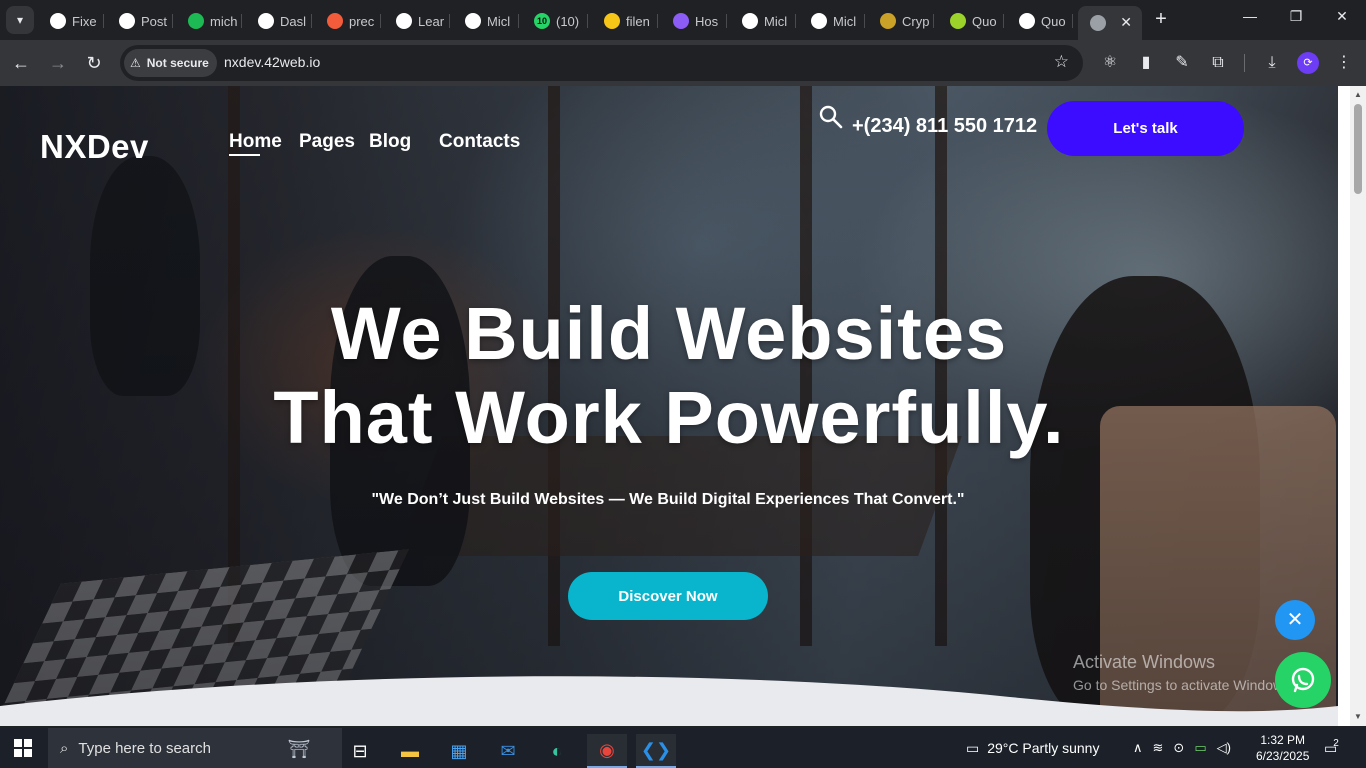 This screenshot has width=1366, height=768. Describe the element at coordinates (410, 751) in the screenshot. I see `file-explorer-icon: ▬` at that location.